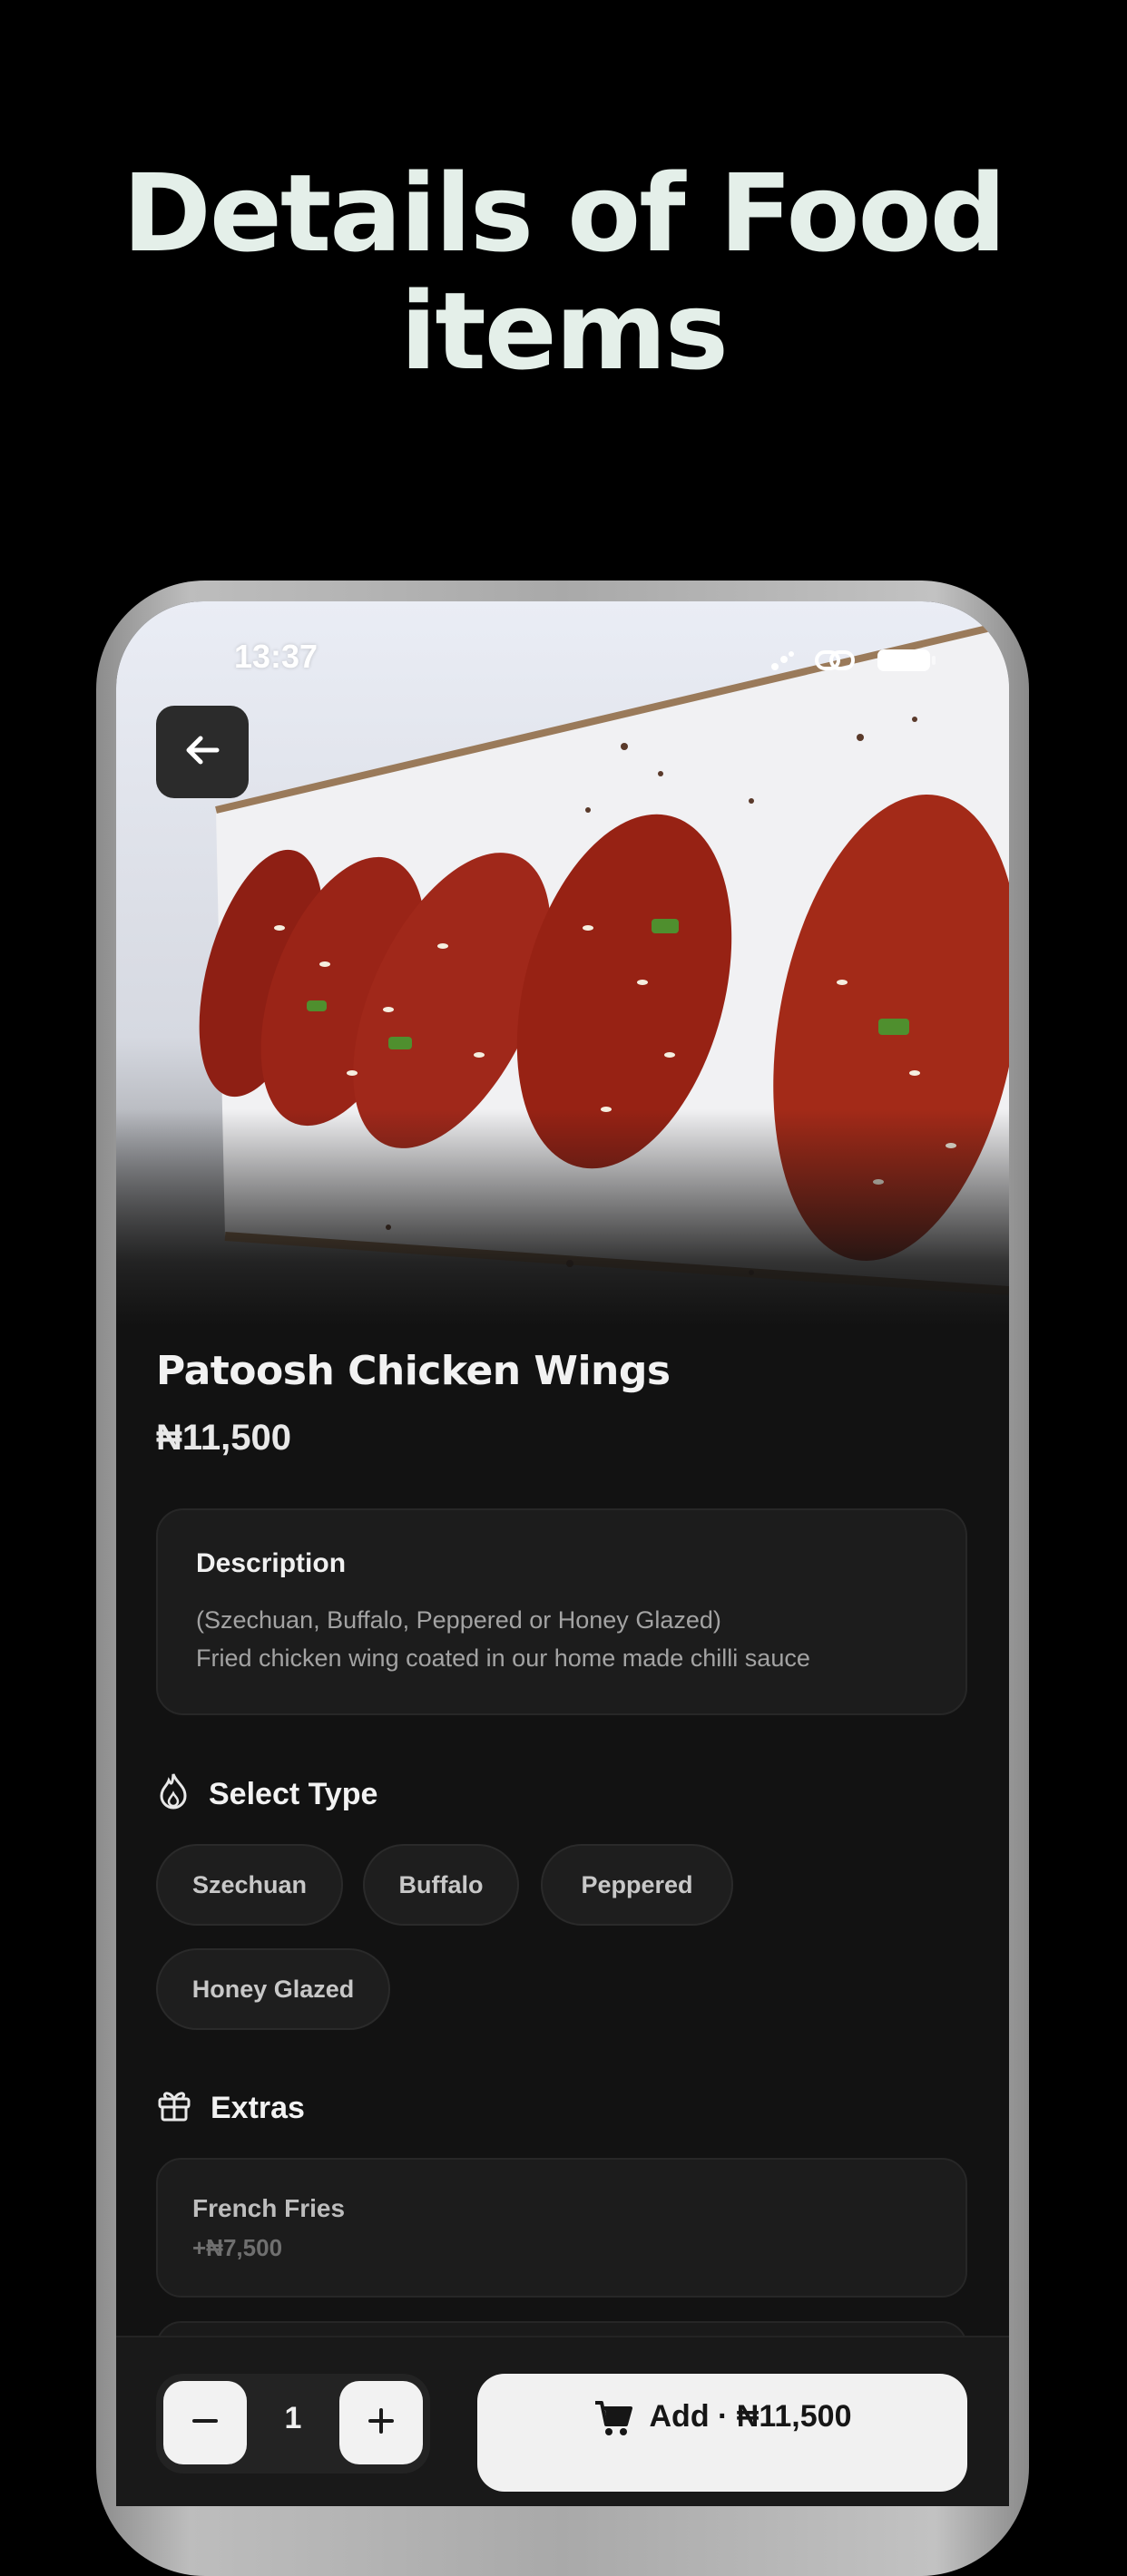 Image resolution: width=1127 pixels, height=2576 pixels. I want to click on description-label: Description, so click(271, 1563).